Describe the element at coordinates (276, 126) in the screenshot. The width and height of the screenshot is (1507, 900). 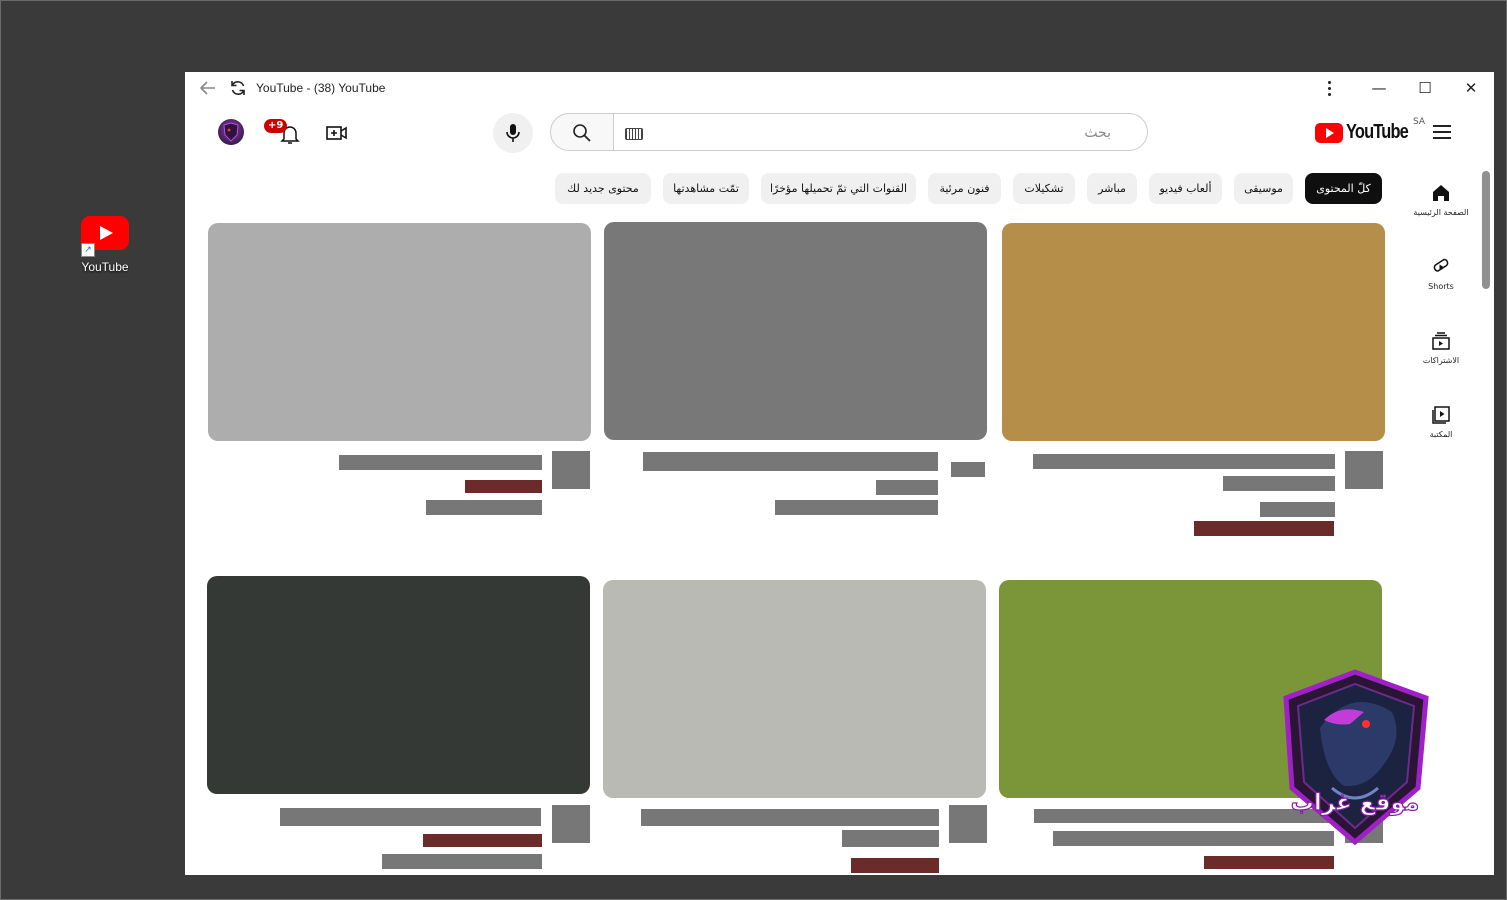
I see `notifications-badge: +9` at that location.